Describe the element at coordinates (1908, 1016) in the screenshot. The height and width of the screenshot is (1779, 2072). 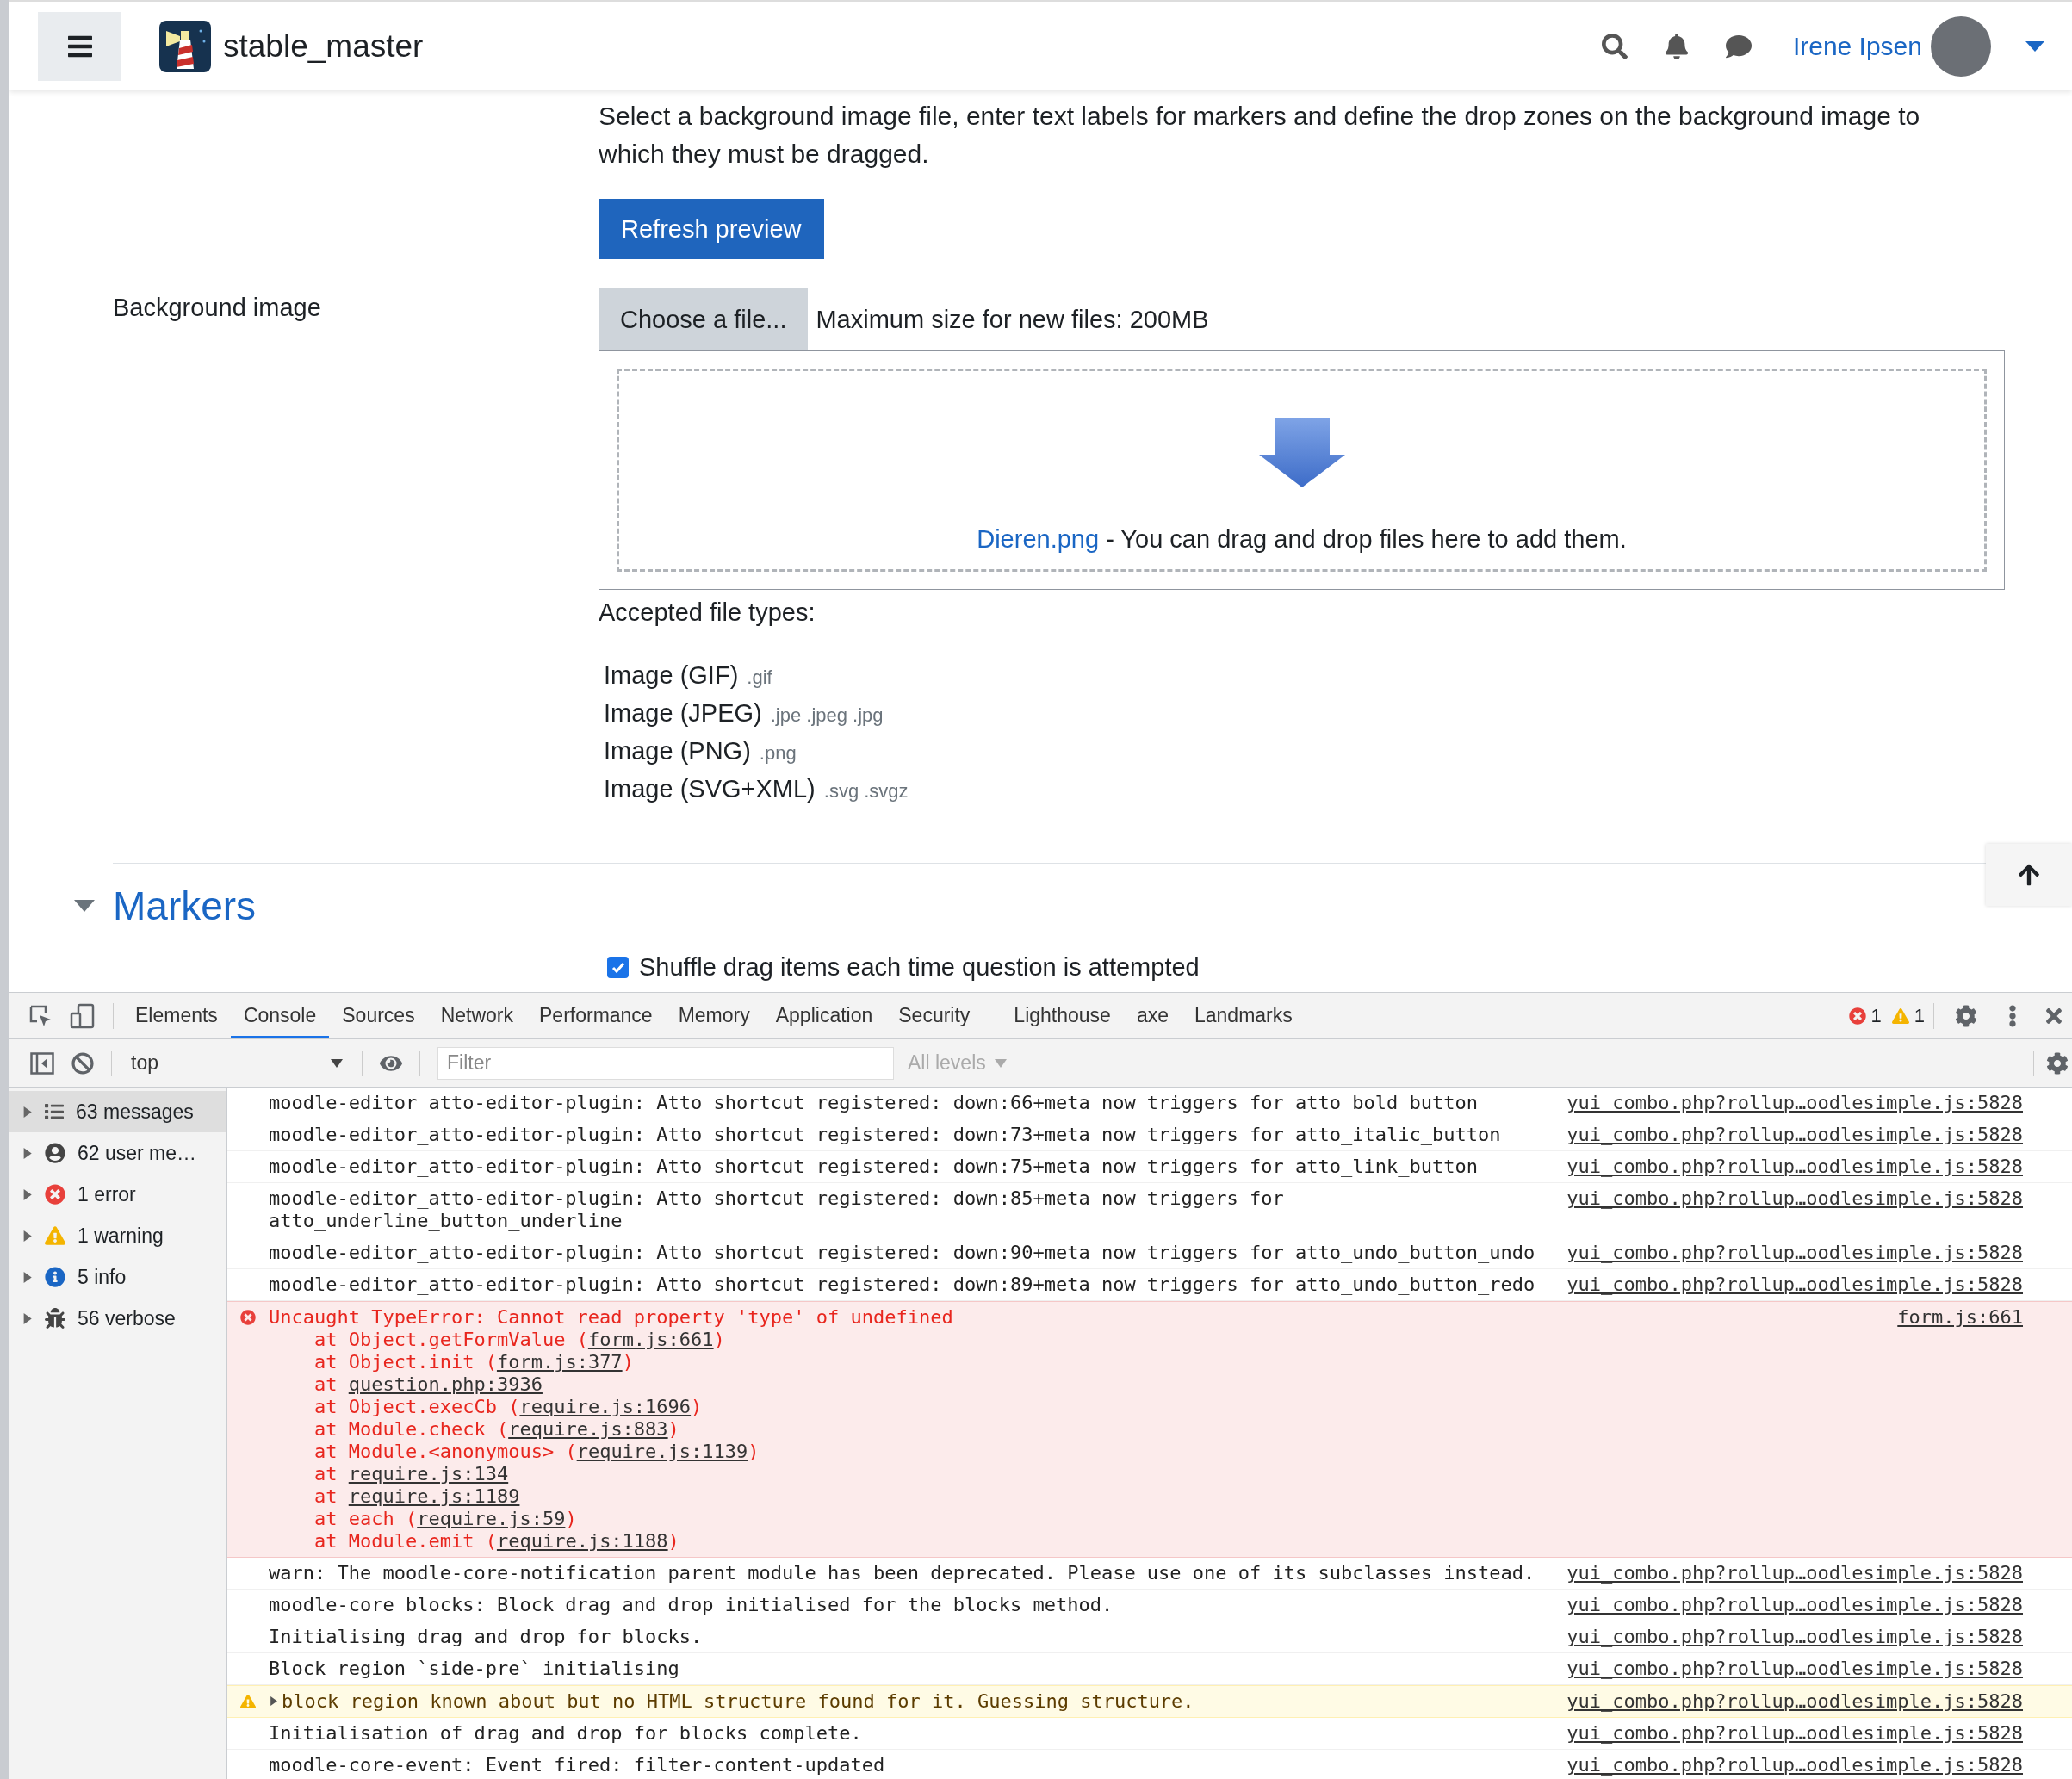
I see `warning-count-badge: 1` at that location.